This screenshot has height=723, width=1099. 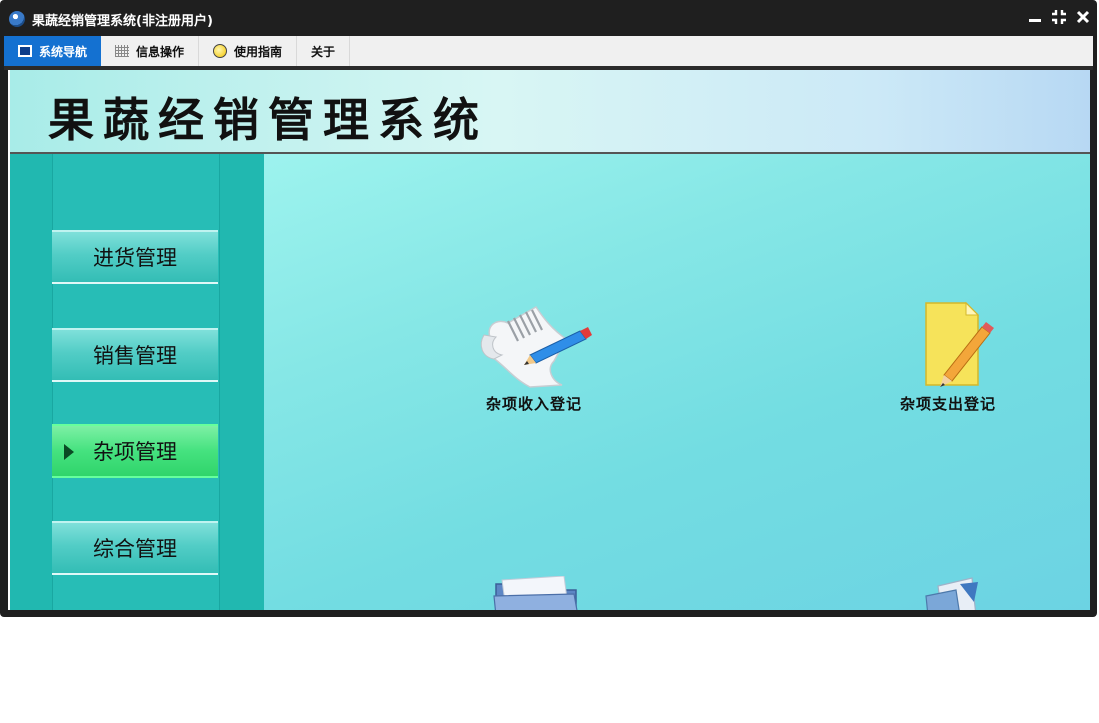 I want to click on paper-pencil-icon, so click(x=536, y=347).